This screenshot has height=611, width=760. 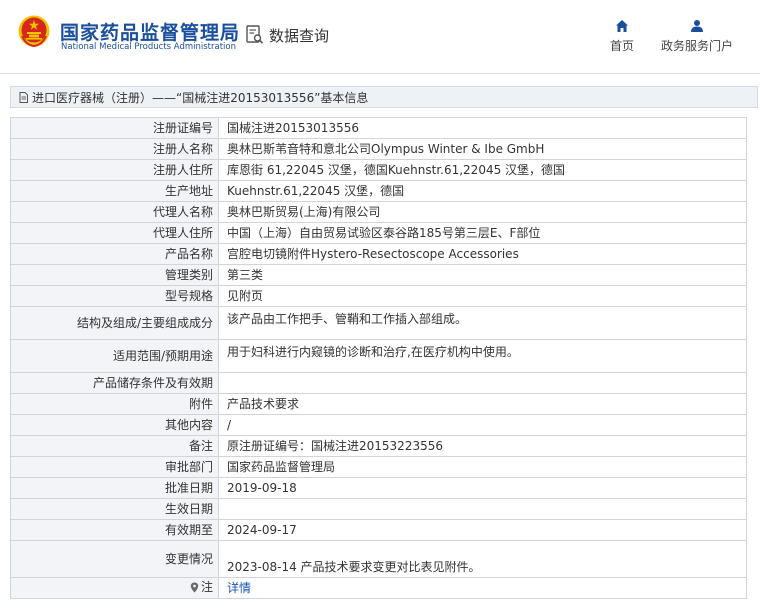 What do you see at coordinates (482, 254) in the screenshot?
I see `row-value: 宫腔电切镜附件Hystero-Resectoscope Accessories` at bounding box center [482, 254].